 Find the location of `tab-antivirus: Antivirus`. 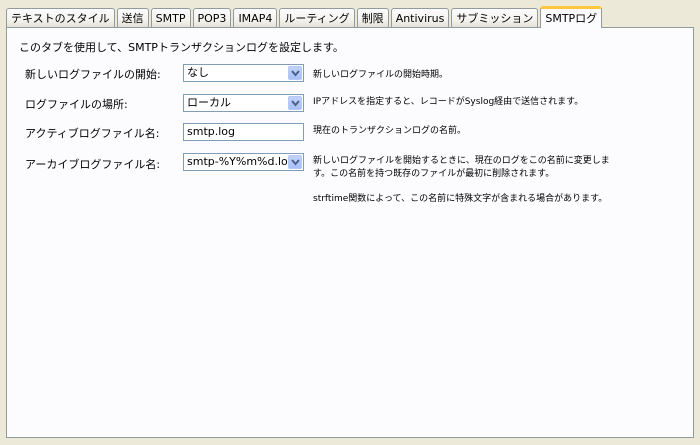

tab-antivirus: Antivirus is located at coordinates (420, 17).